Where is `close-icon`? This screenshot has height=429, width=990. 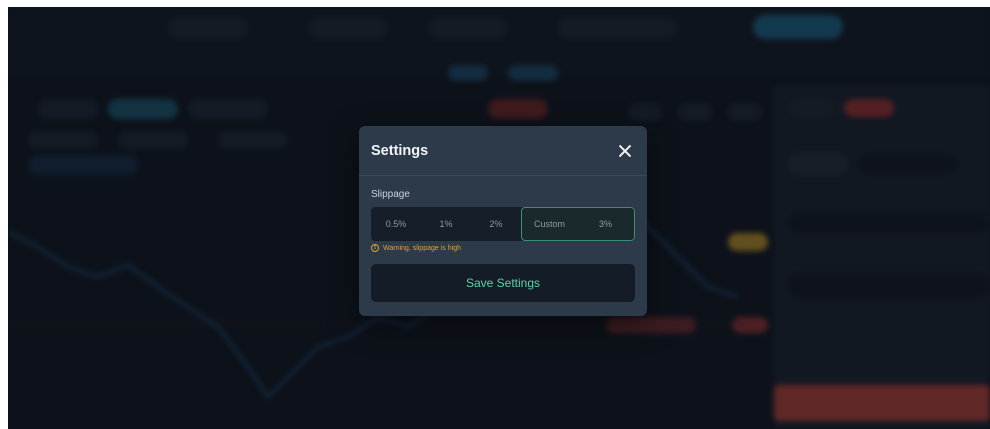 close-icon is located at coordinates (625, 151).